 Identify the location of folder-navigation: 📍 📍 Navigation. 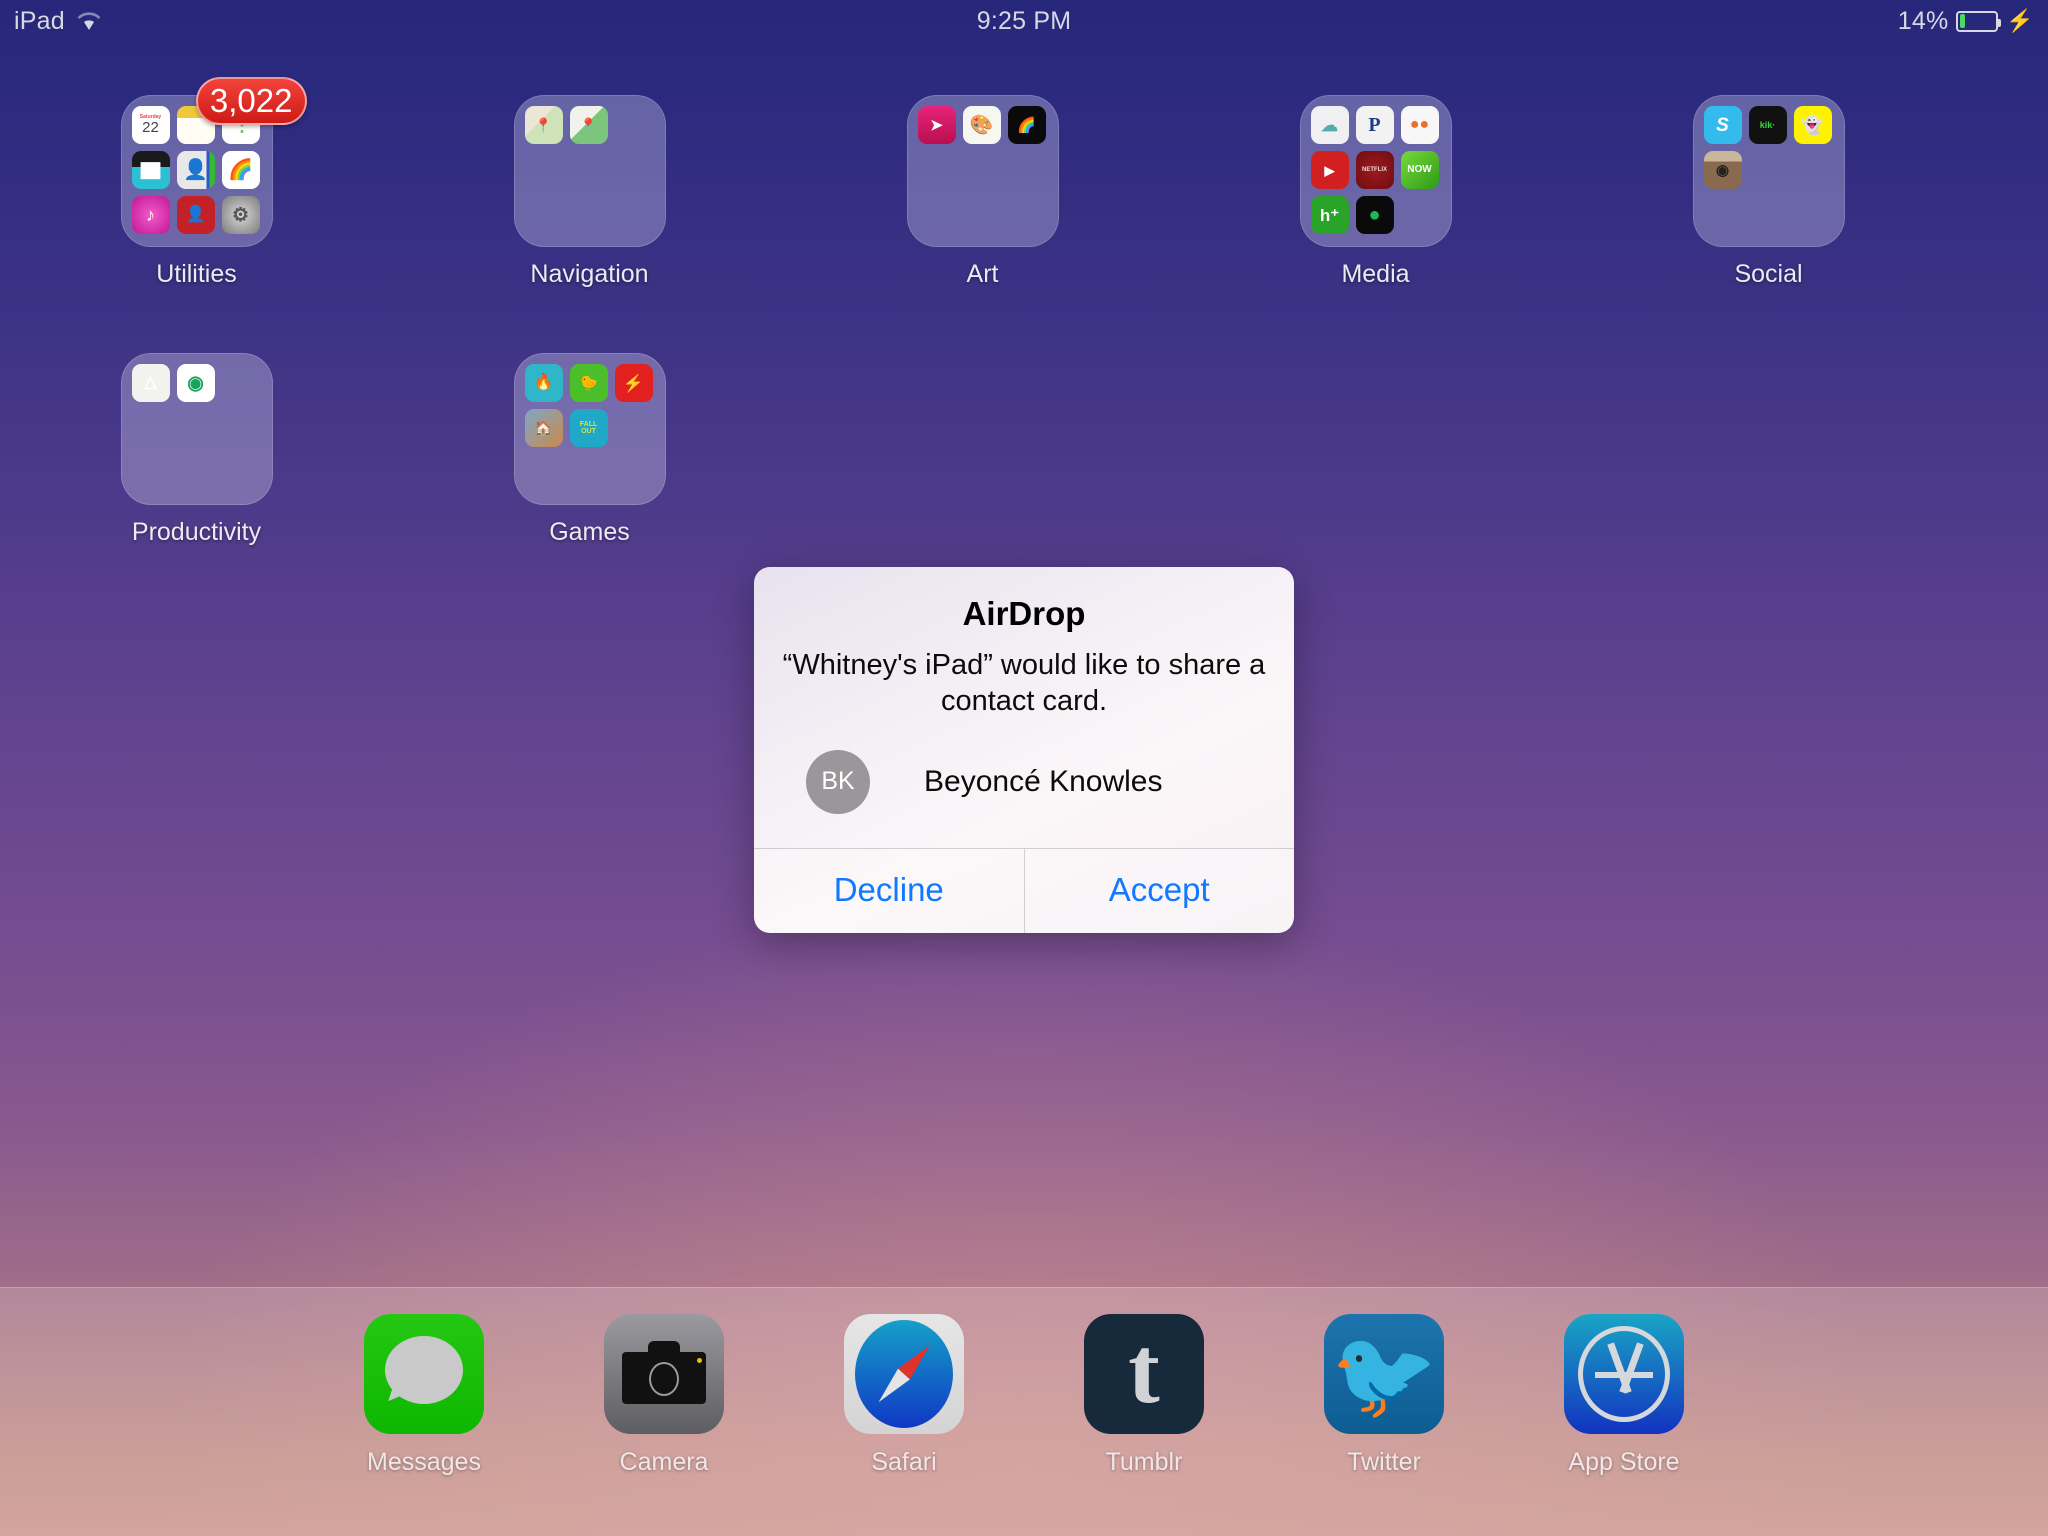
(589, 192).